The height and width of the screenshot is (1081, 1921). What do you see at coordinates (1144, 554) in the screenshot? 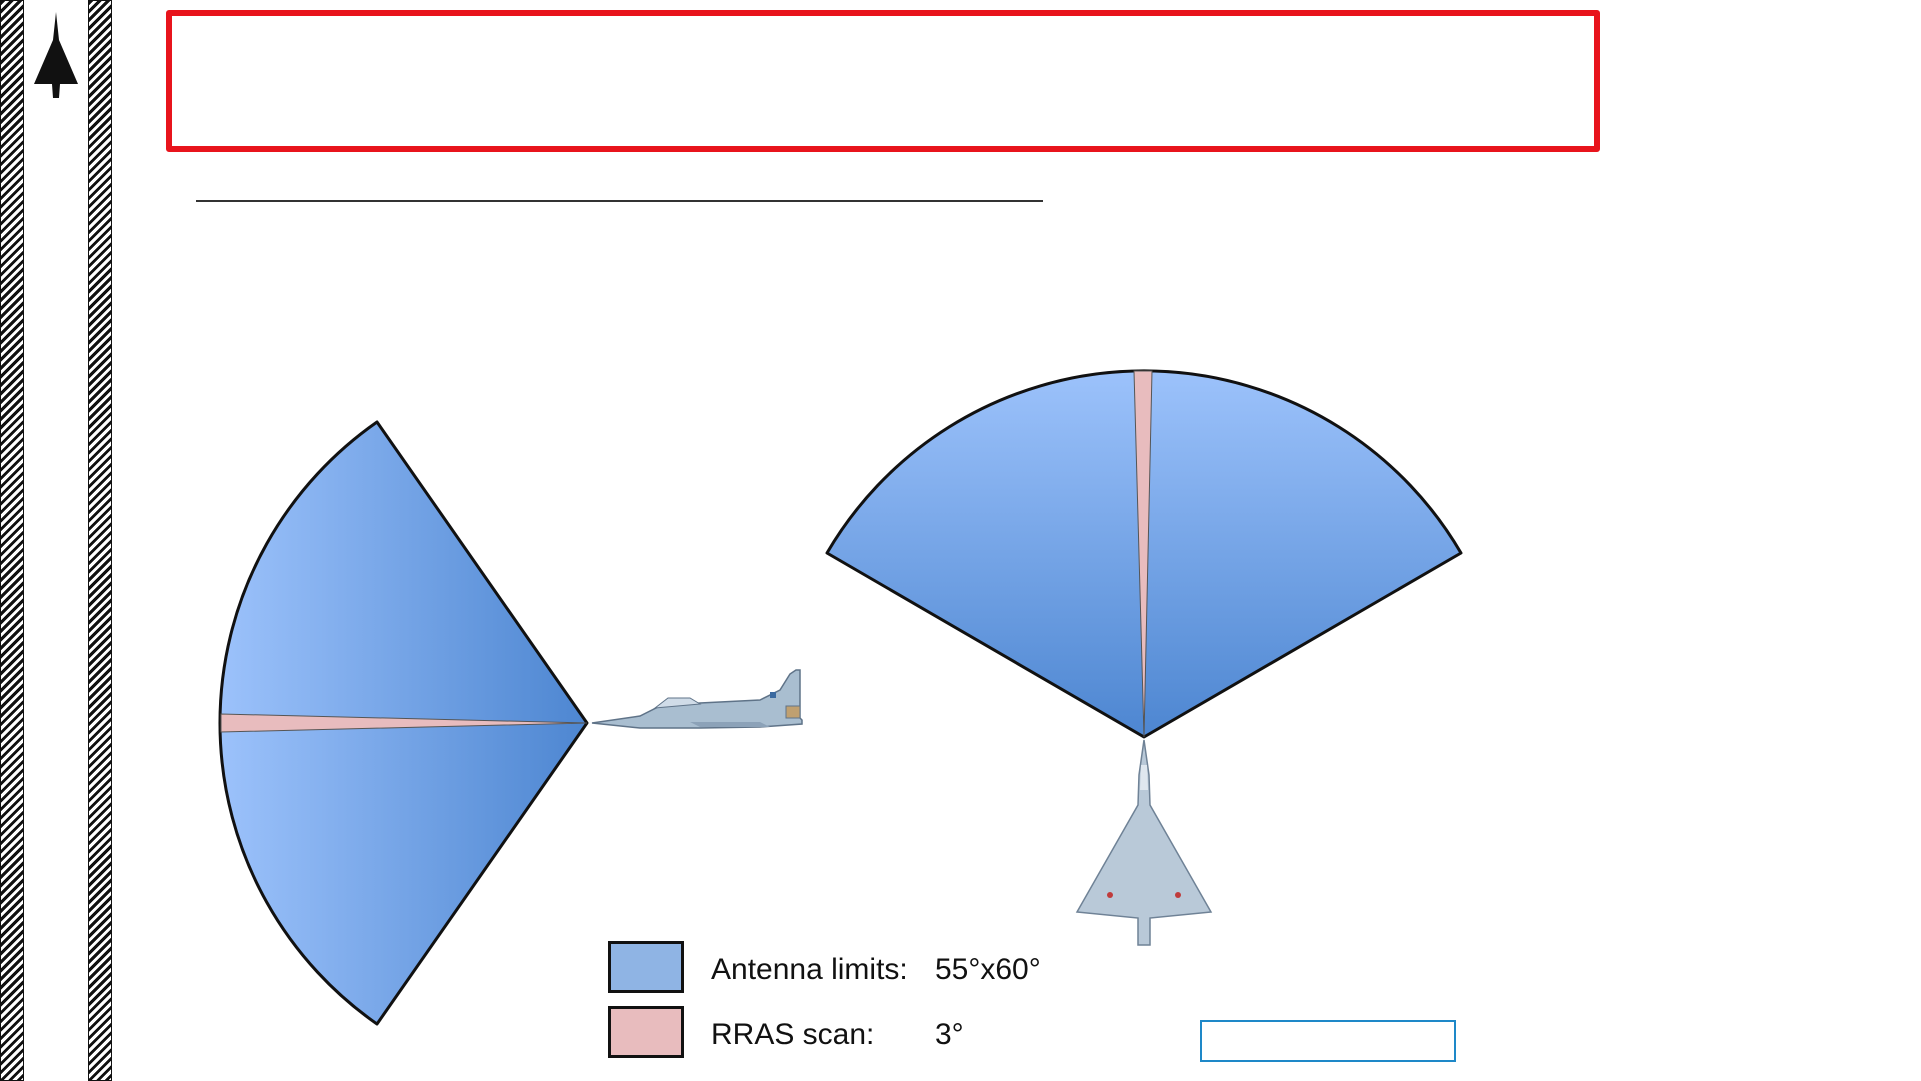
I see `top-view-sector` at bounding box center [1144, 554].